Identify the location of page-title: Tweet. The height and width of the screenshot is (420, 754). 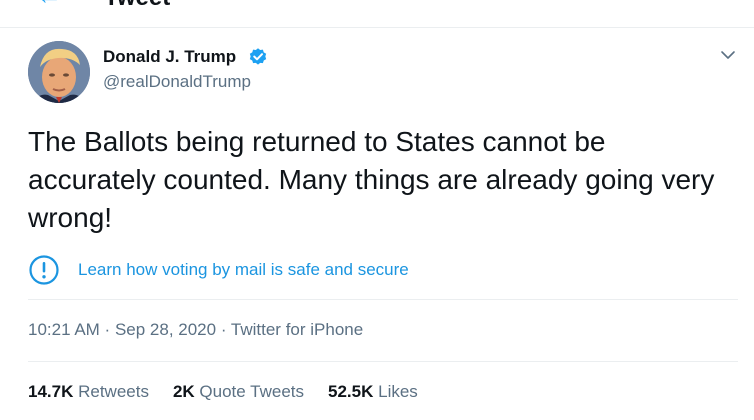
(137, 6).